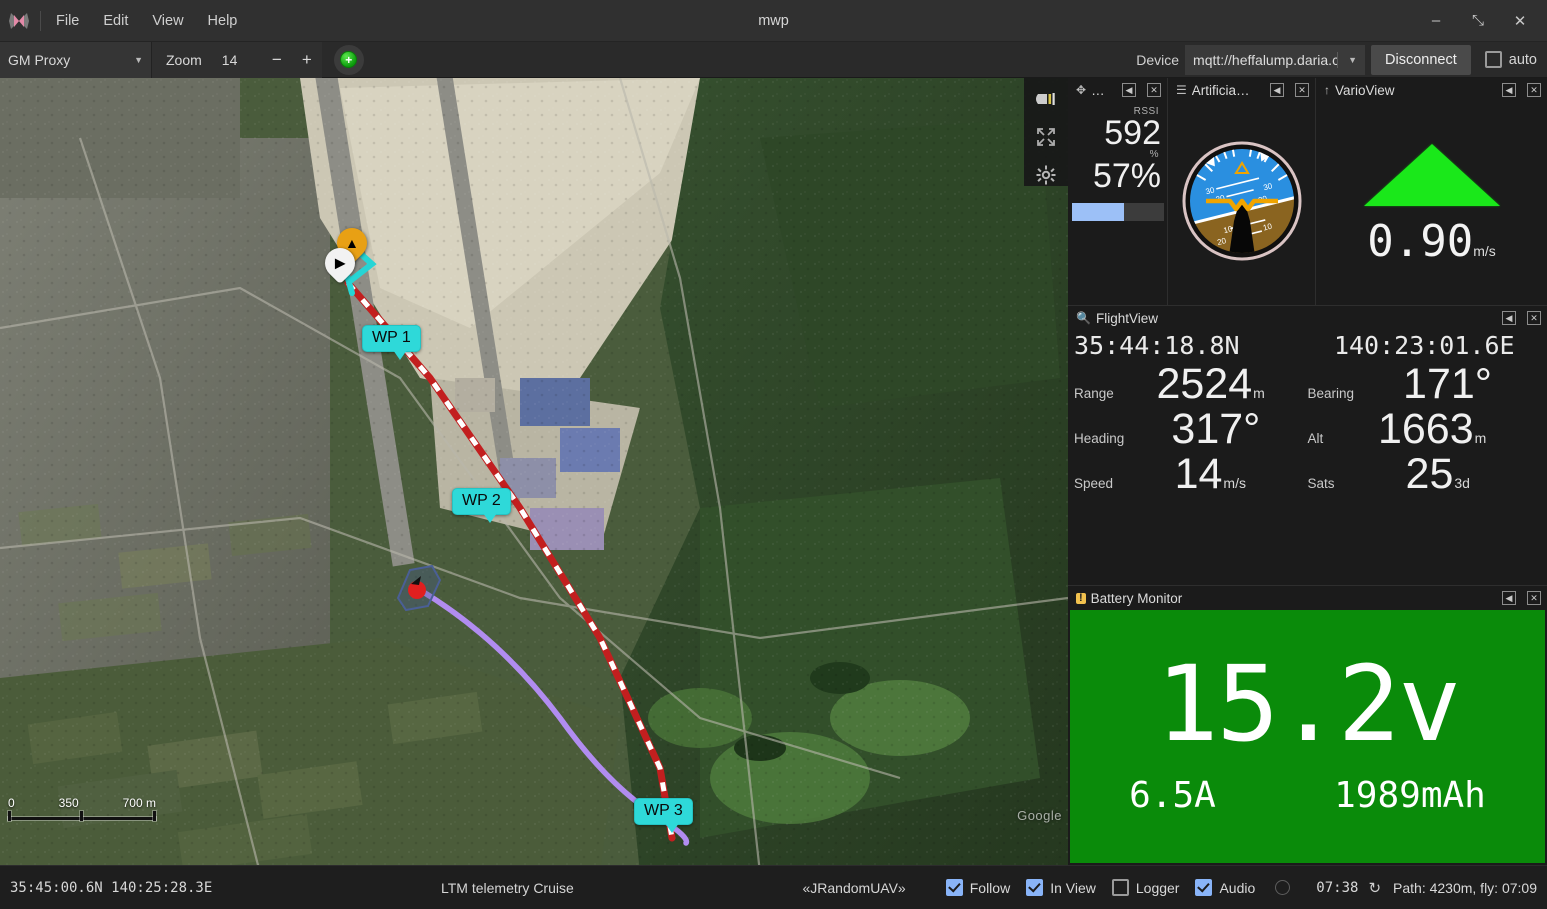  What do you see at coordinates (39, 59) in the screenshot?
I see `map-source-value: GM Proxy` at bounding box center [39, 59].